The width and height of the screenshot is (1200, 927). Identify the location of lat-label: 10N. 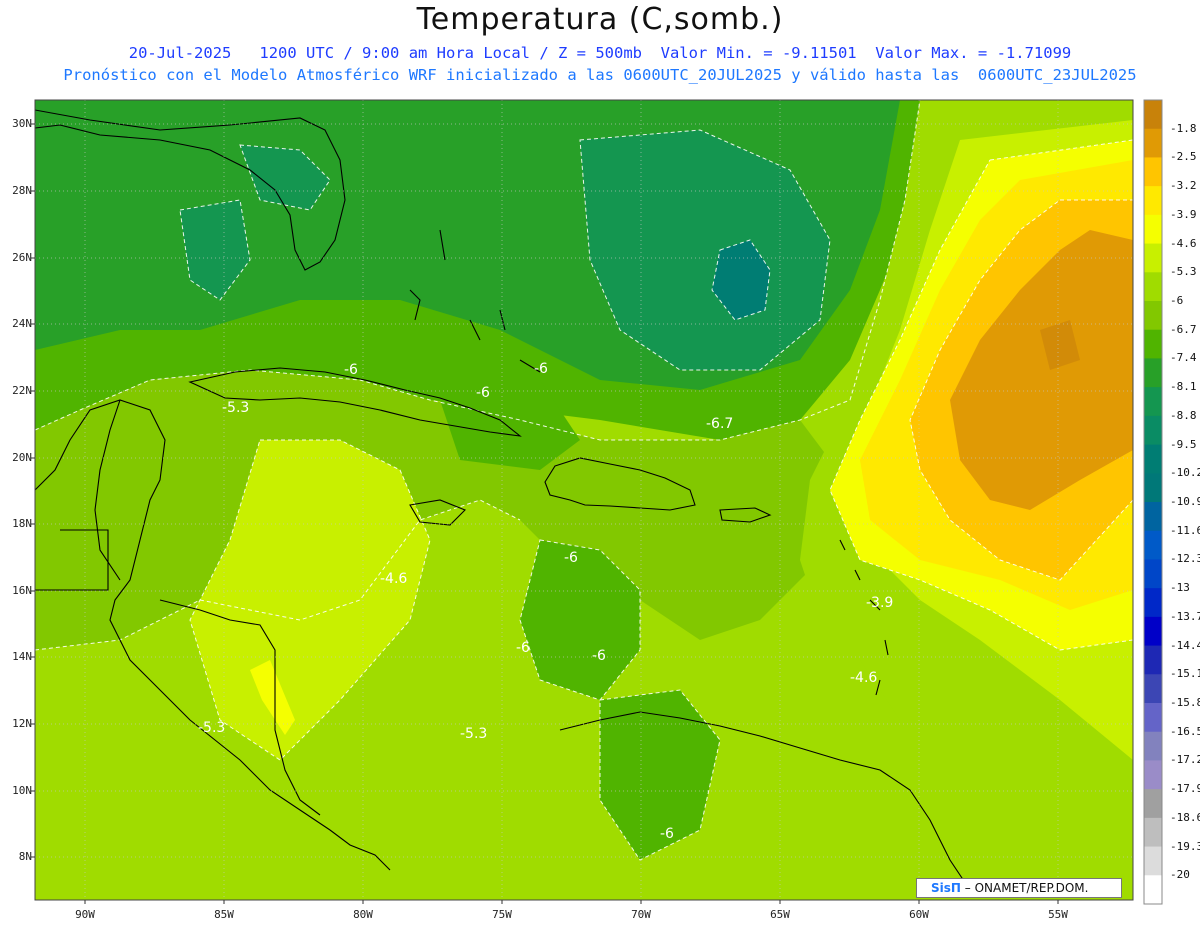
(22, 790).